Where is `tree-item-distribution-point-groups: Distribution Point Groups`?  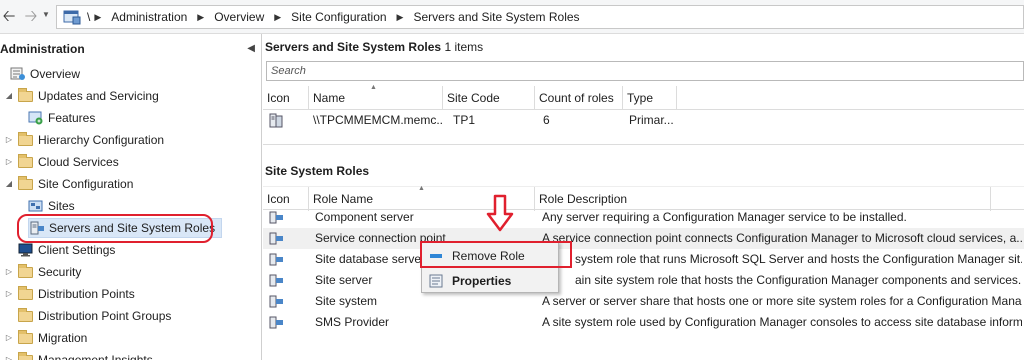 tree-item-distribution-point-groups: Distribution Point Groups is located at coordinates (94, 316).